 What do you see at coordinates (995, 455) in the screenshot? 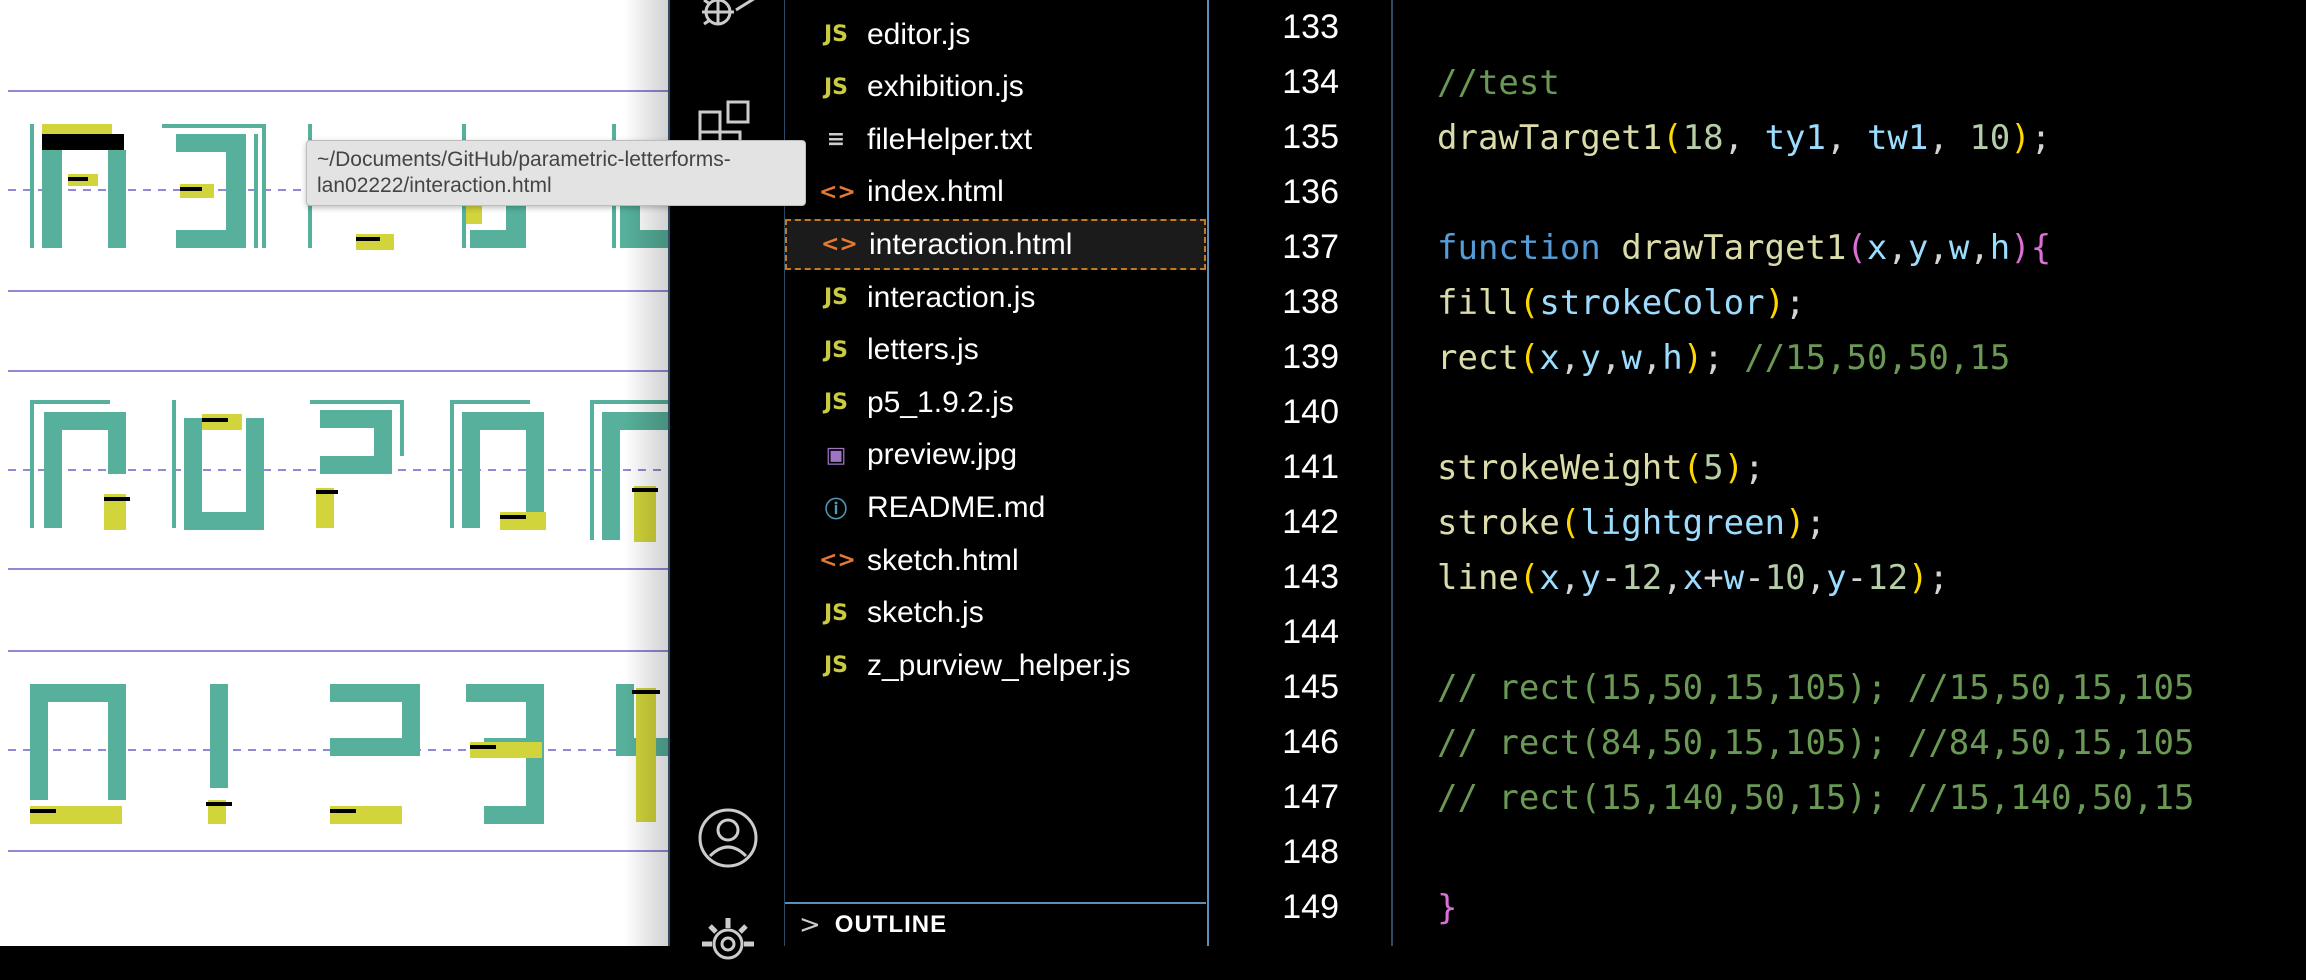
I see `file-item: ▣ preview.jpg` at bounding box center [995, 455].